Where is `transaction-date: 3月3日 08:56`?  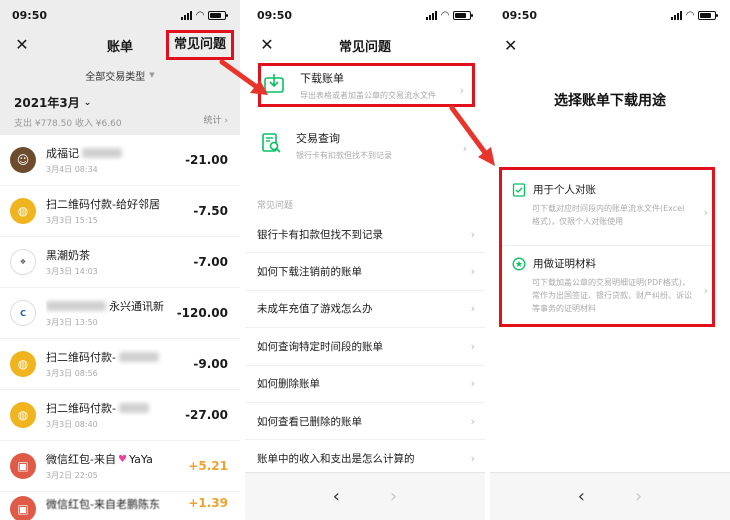 transaction-date: 3月3日 08:56 is located at coordinates (72, 373).